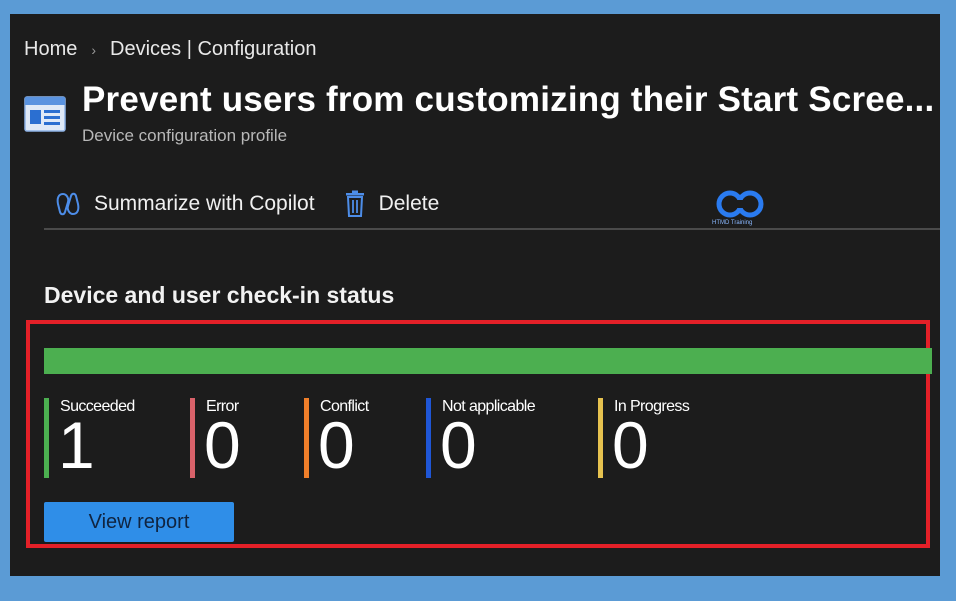  What do you see at coordinates (76, 445) in the screenshot?
I see `status-value: 1` at bounding box center [76, 445].